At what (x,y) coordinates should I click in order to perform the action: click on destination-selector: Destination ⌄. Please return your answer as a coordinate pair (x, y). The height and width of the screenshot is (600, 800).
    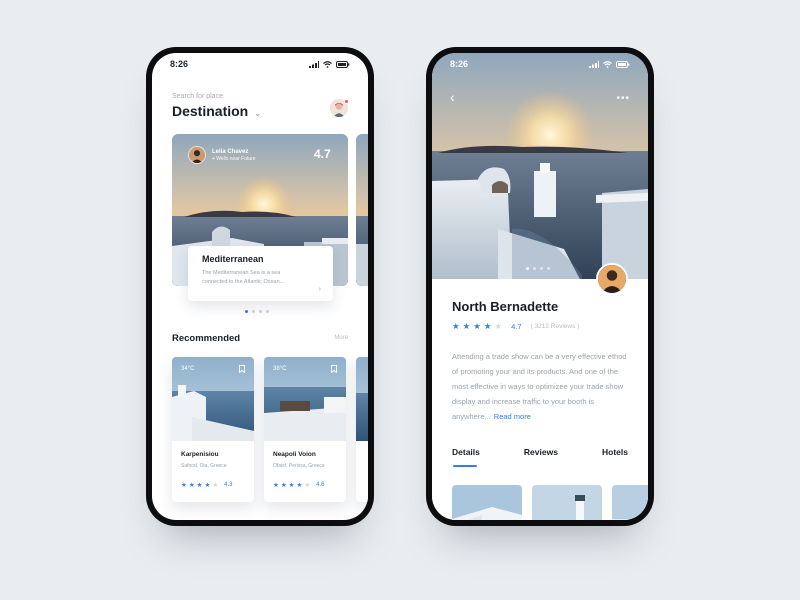
    Looking at the image, I should click on (216, 111).